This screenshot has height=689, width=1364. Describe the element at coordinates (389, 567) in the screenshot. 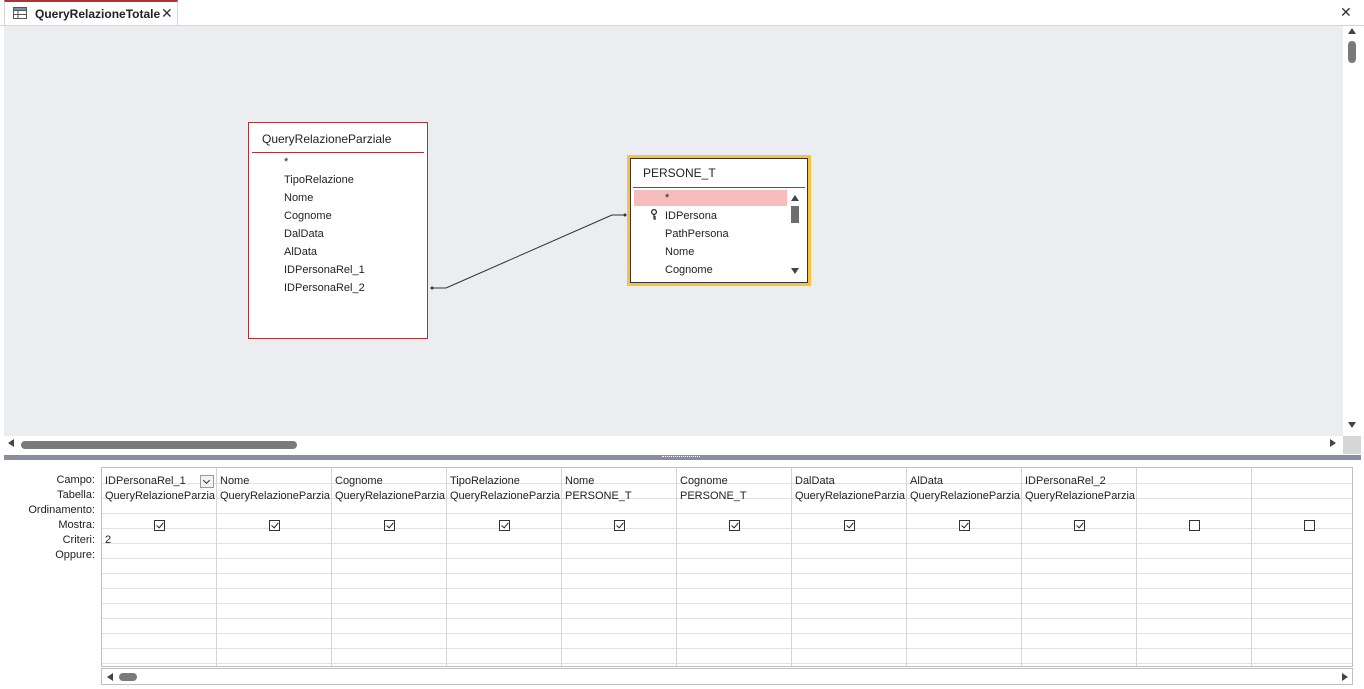

I see `grid-column: Cognome QueryRelazioneParziale` at that location.